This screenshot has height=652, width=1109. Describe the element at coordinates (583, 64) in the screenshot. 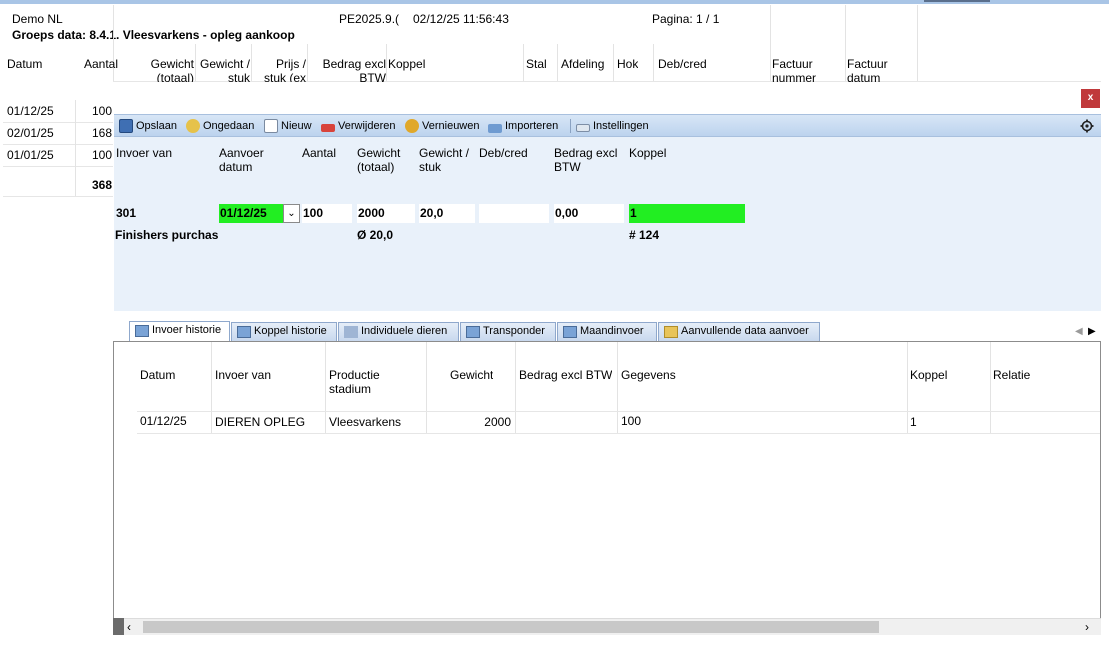

I see `col-afdeling: Afdeling` at that location.